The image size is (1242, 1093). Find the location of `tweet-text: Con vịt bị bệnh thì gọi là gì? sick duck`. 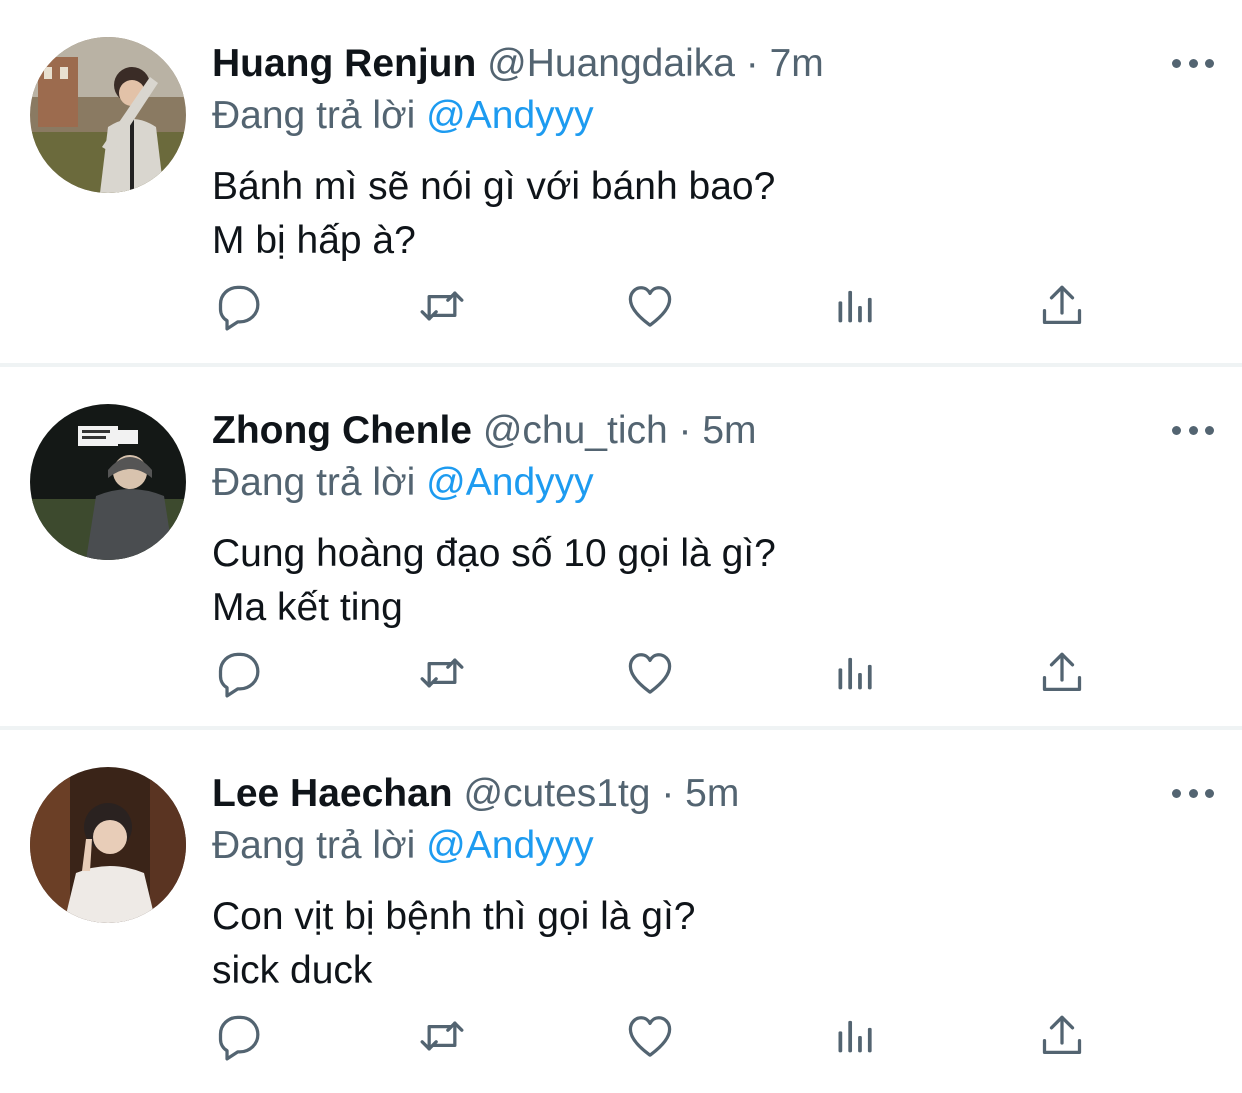

tweet-text: Con vịt bị bệnh thì gọi là gì? sick duck is located at coordinates (453, 944).